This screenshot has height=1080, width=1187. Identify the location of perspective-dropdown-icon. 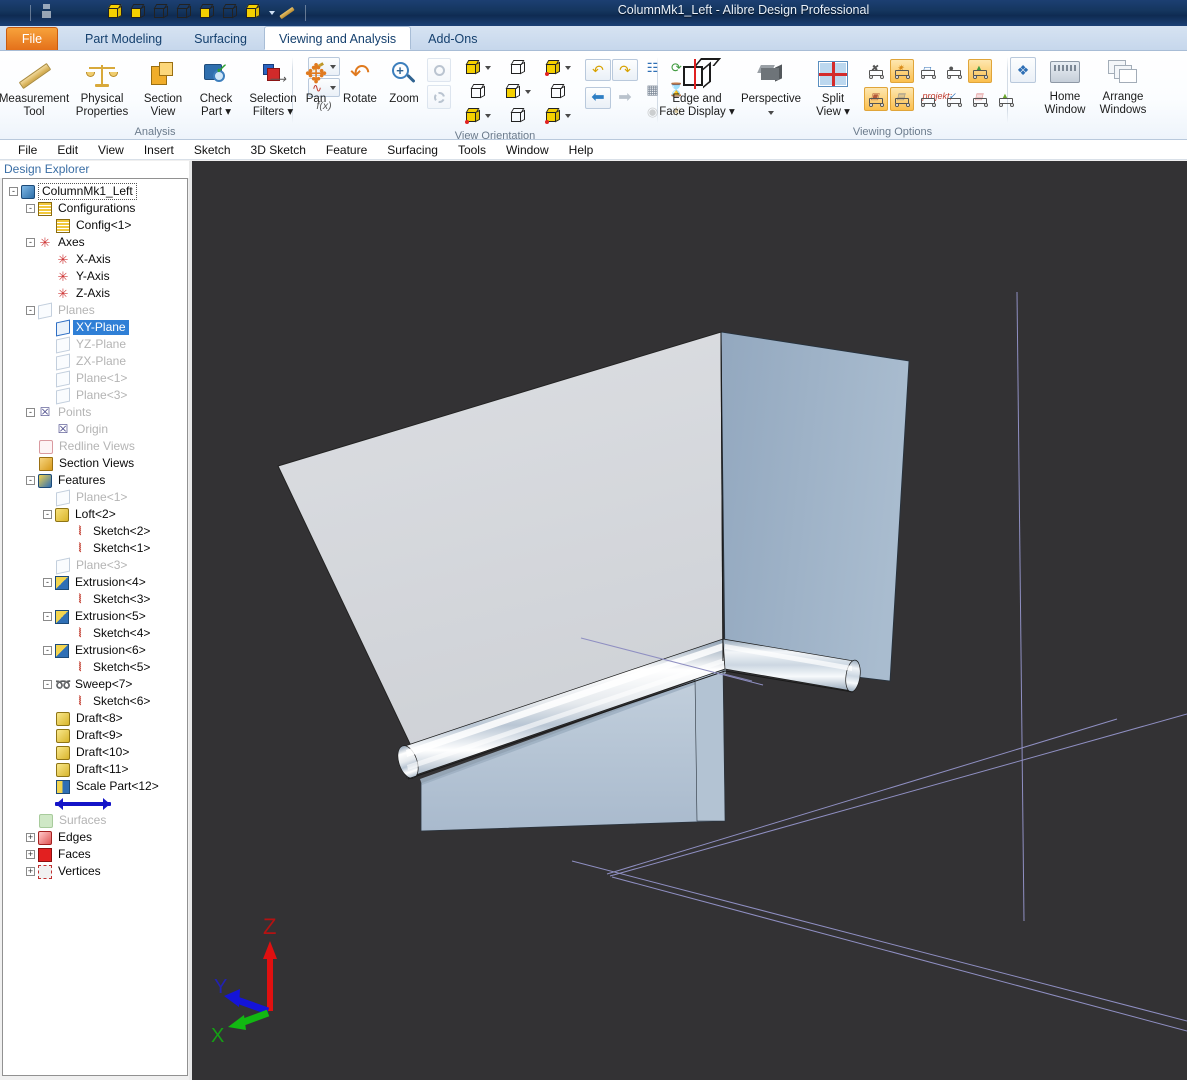
(771, 112).